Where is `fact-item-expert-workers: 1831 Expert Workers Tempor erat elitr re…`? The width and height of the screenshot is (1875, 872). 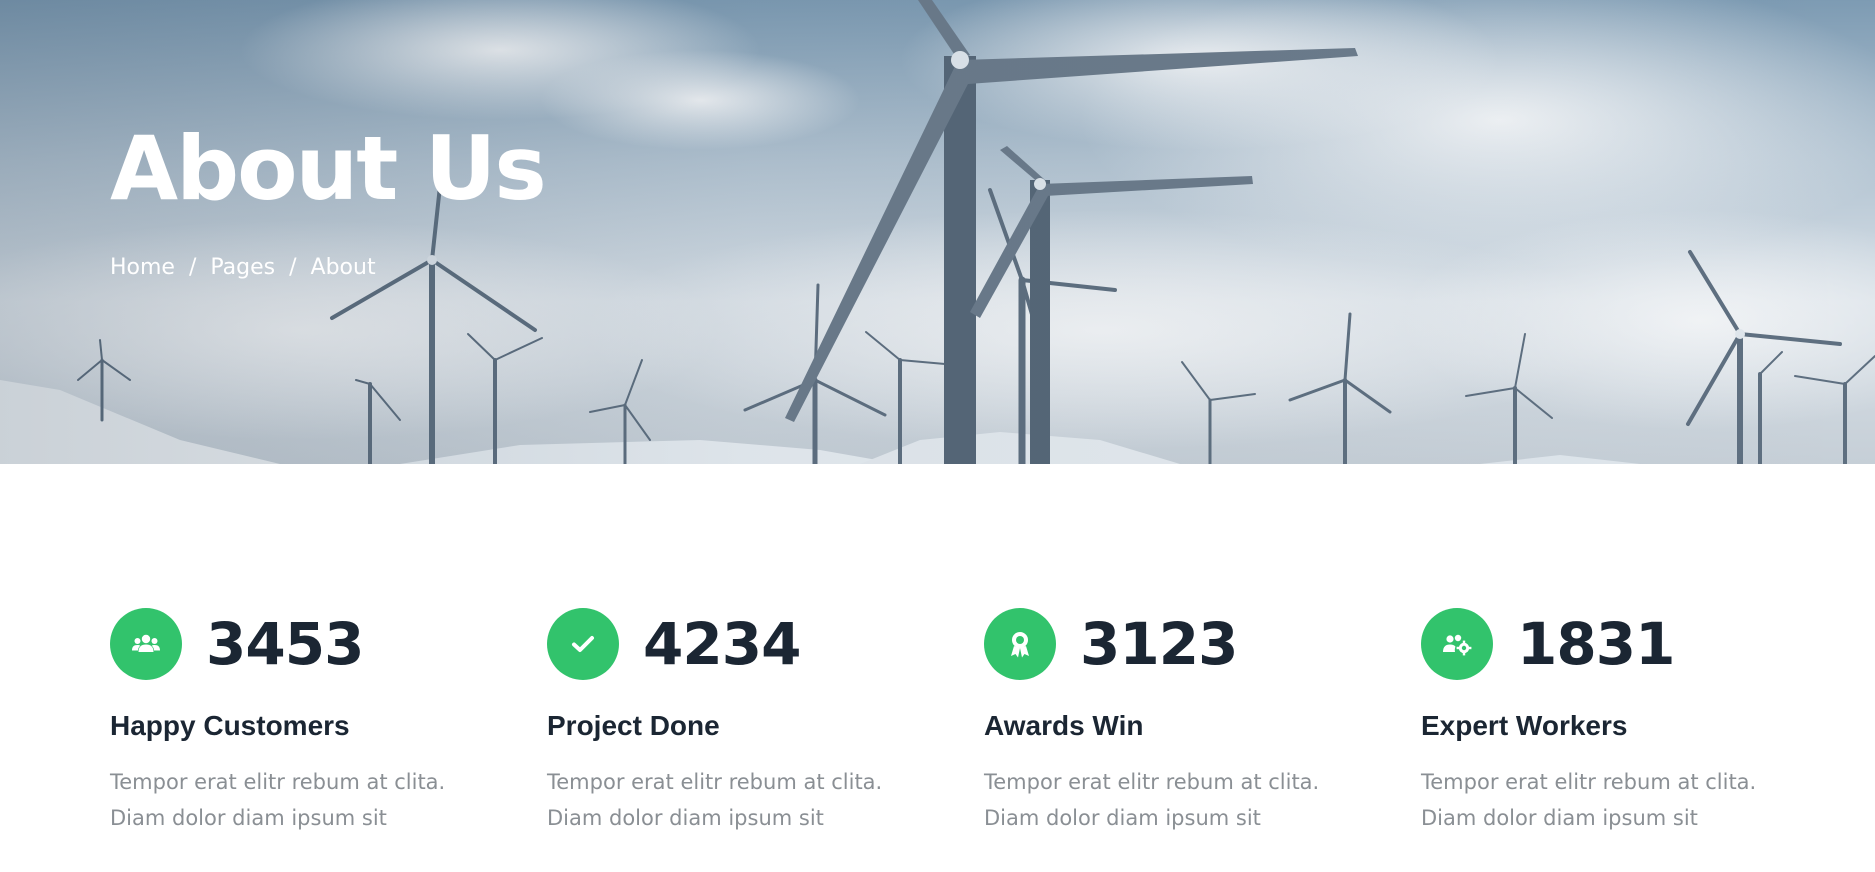
fact-item-expert-workers: 1831 Expert Workers Tempor erat elitr re… is located at coordinates (1639, 722).